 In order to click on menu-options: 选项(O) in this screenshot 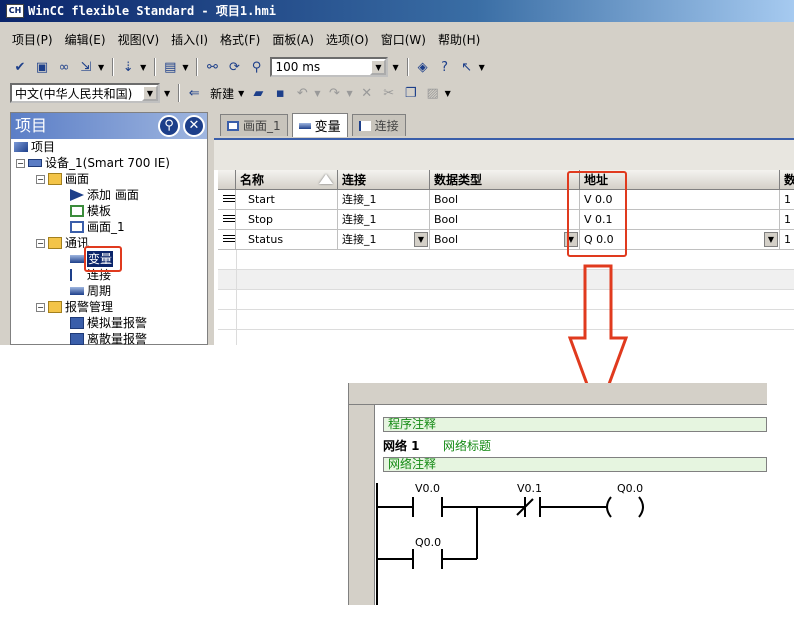, I will do `click(347, 40)`.